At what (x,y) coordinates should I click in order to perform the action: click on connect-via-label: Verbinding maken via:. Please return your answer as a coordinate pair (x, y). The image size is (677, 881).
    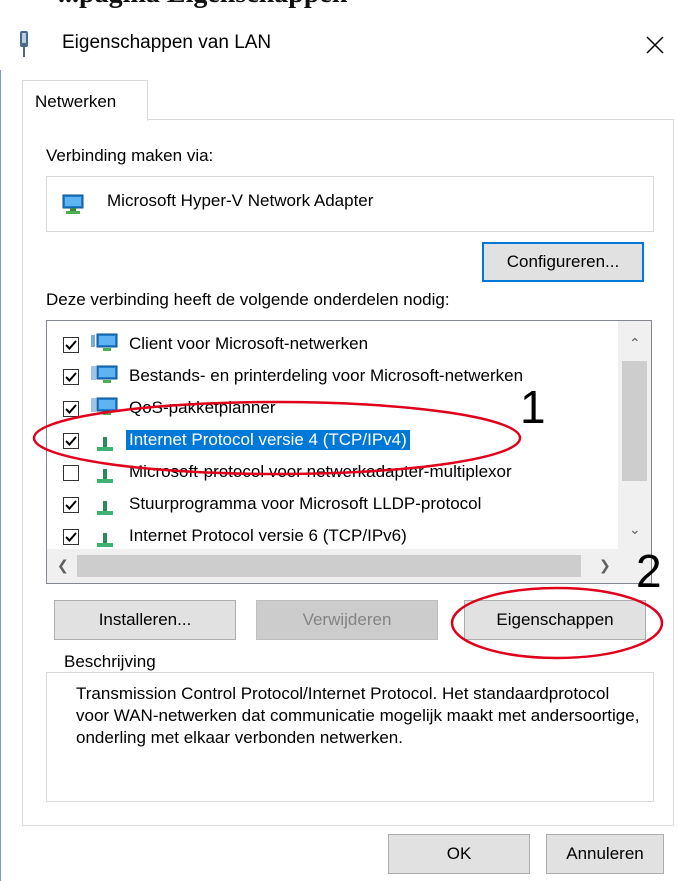
    Looking at the image, I should click on (130, 155).